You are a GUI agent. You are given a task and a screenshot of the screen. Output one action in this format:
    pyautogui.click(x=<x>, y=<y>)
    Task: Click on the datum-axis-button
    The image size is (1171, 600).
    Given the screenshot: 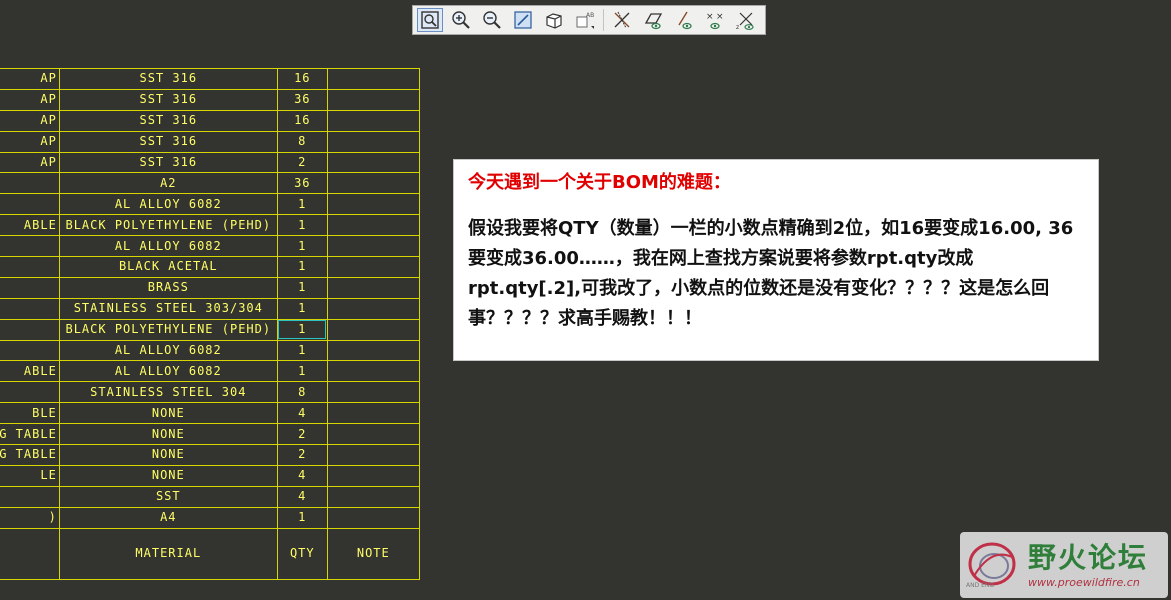 What is the action you would take?
    pyautogui.click(x=622, y=20)
    